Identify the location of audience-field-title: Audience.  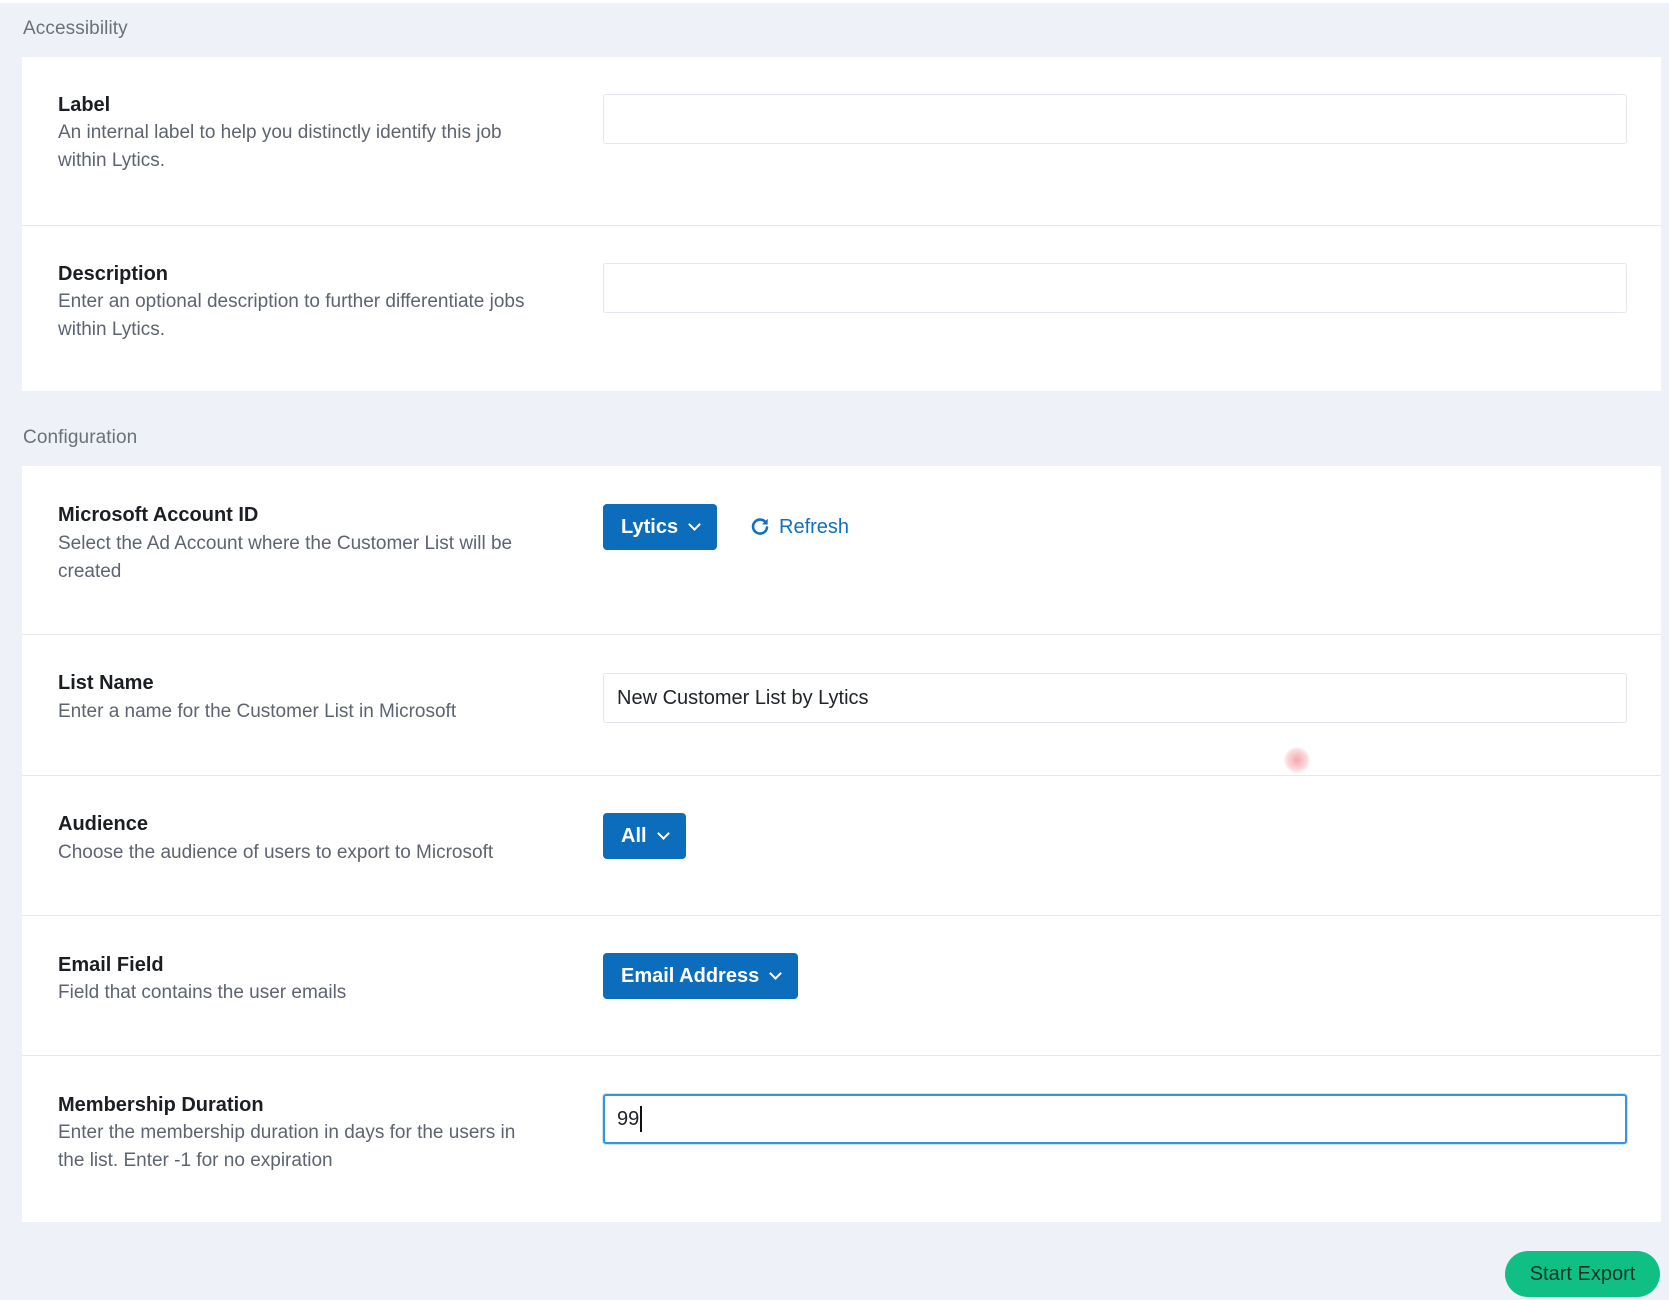
(103, 824).